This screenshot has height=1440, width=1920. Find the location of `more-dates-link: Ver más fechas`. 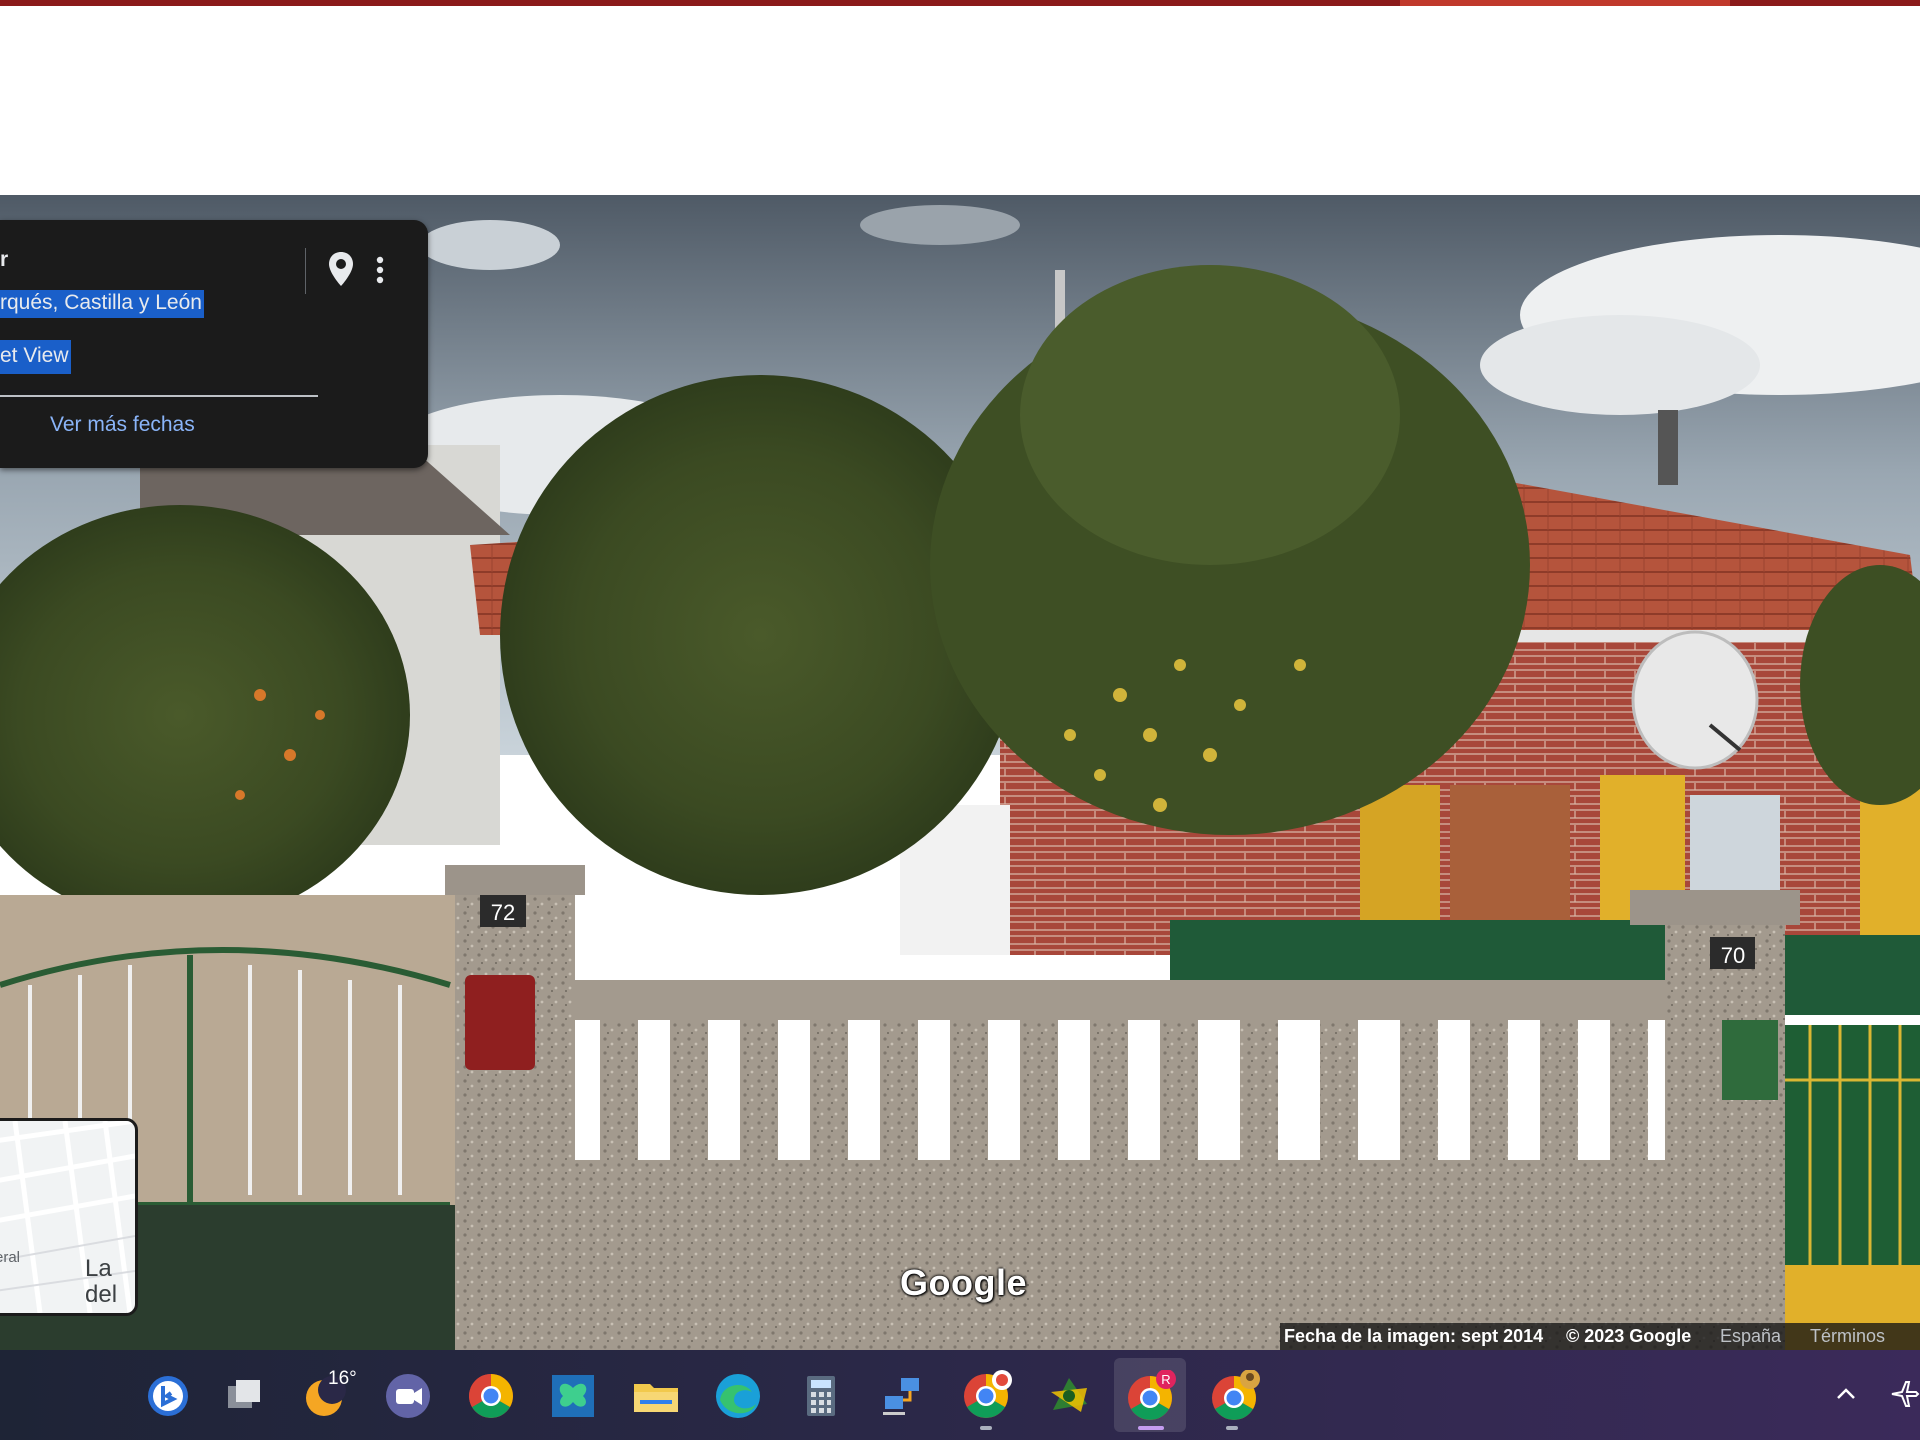

more-dates-link: Ver más fechas is located at coordinates (122, 425).